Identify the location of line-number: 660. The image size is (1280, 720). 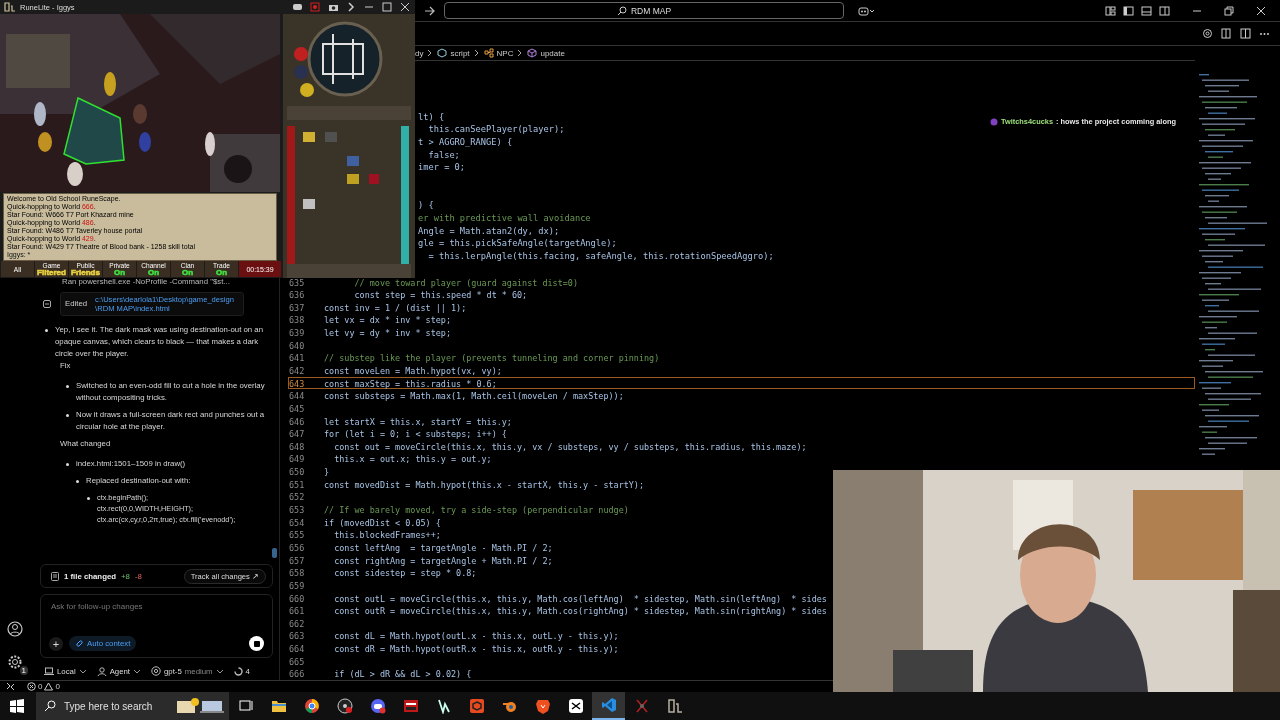
(297, 598).